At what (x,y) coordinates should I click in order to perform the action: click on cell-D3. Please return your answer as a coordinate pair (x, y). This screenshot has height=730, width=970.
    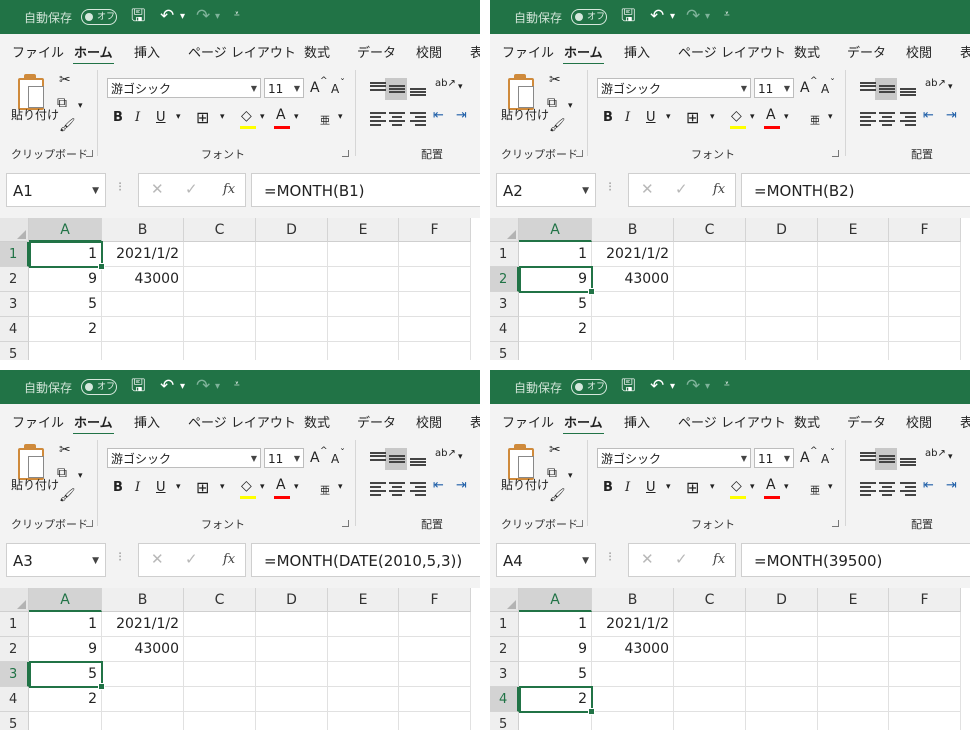
    Looking at the image, I should click on (292, 674).